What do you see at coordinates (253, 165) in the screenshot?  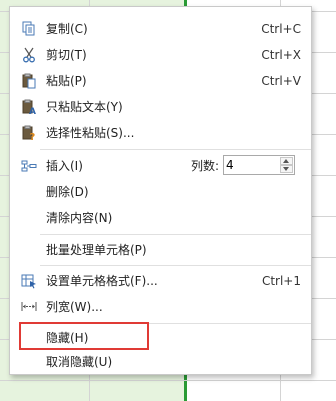 I see `insert-columns-input` at bounding box center [253, 165].